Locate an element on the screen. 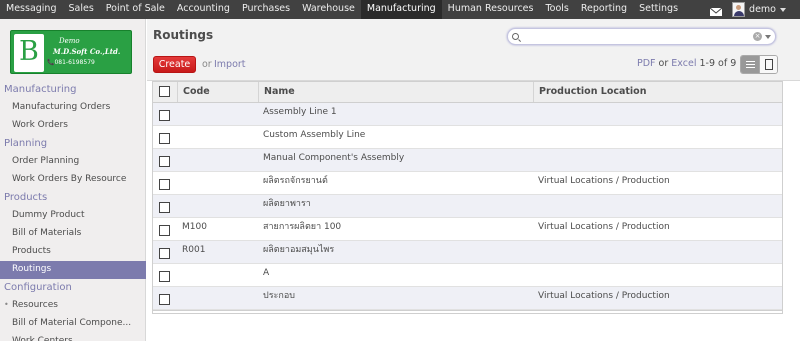  column-header-name: Name is located at coordinates (395, 92).